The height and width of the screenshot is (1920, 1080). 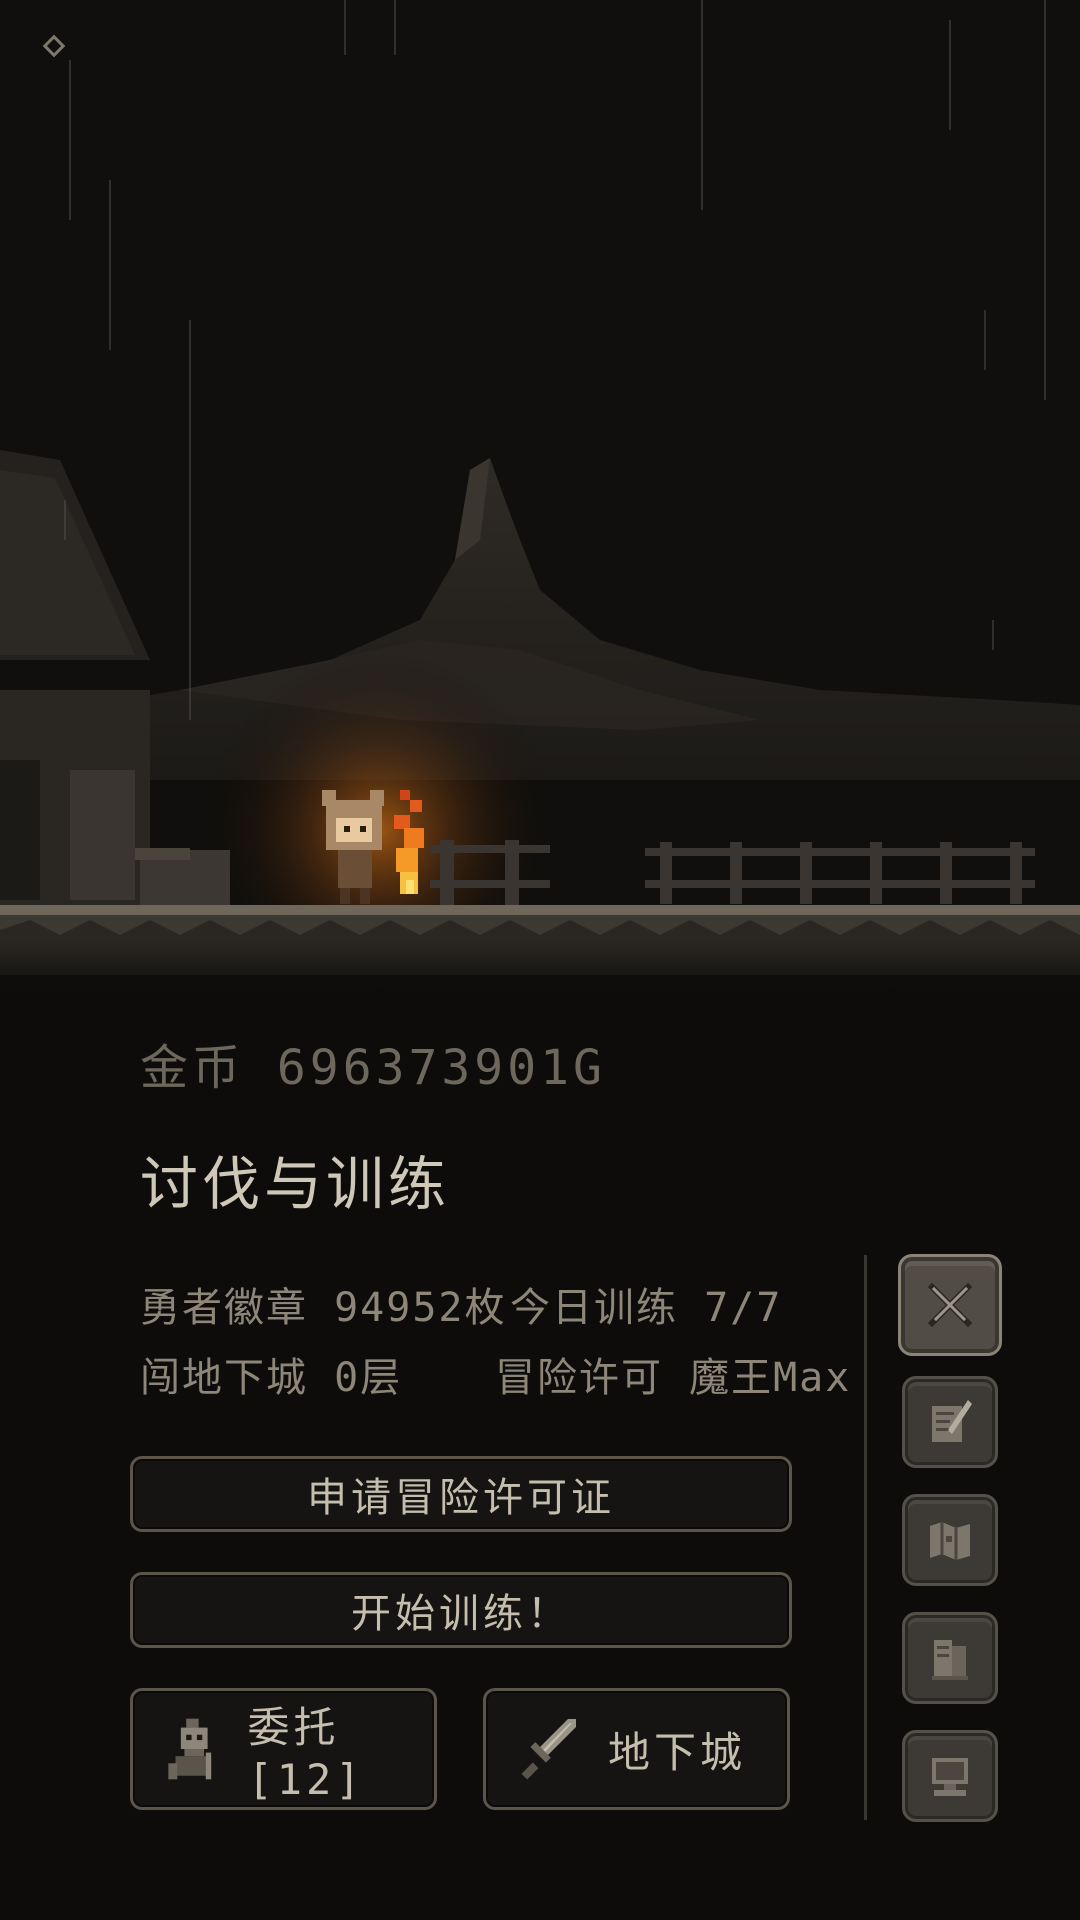 I want to click on adventure-license: 冒险许可 魔王Max, so click(x=673, y=1378).